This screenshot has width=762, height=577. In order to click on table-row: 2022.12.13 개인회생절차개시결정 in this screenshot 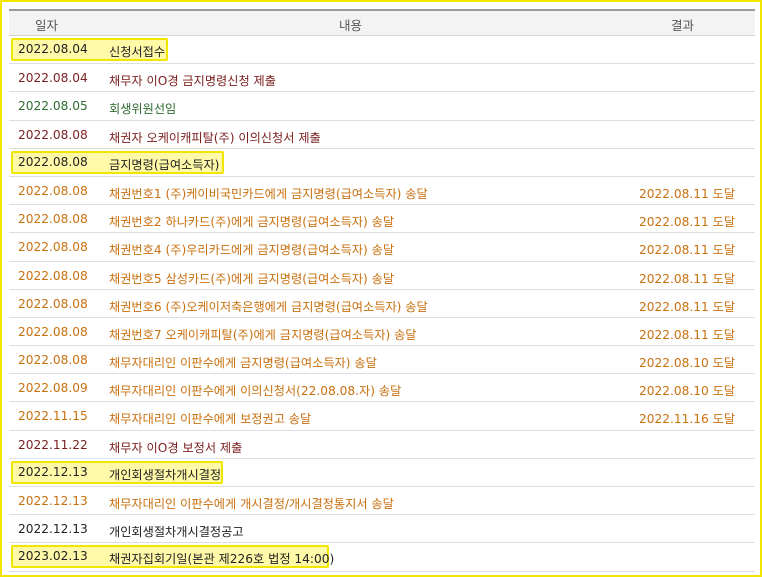, I will do `click(382, 473)`.